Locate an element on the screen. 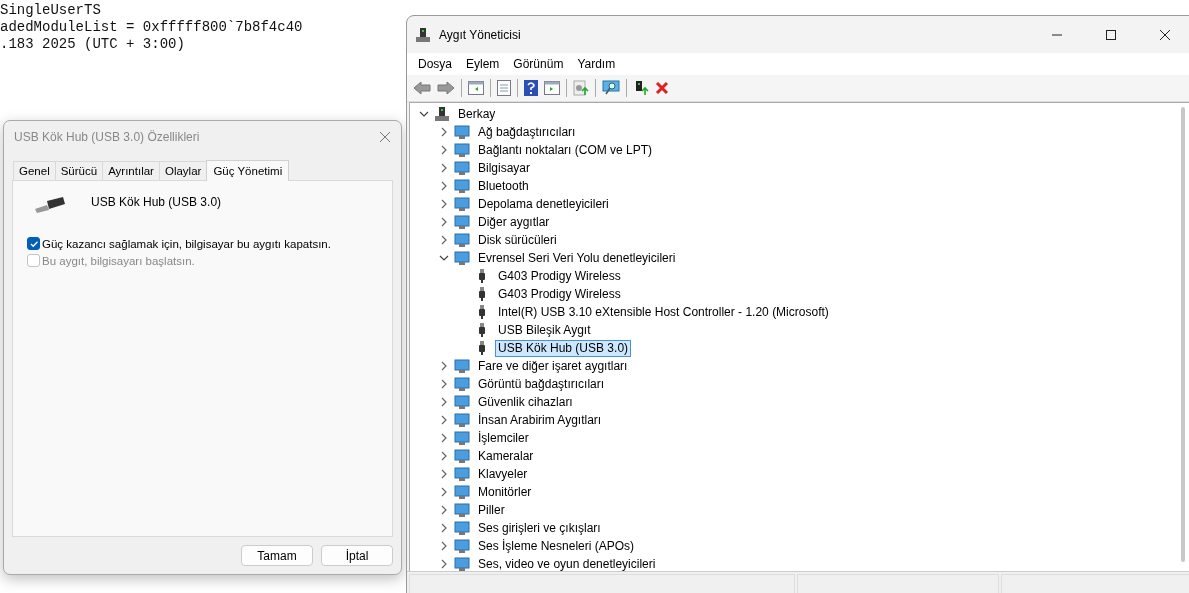 Image resolution: width=1189 pixels, height=593 pixels. tree-item: Monitörler is located at coordinates (505, 492).